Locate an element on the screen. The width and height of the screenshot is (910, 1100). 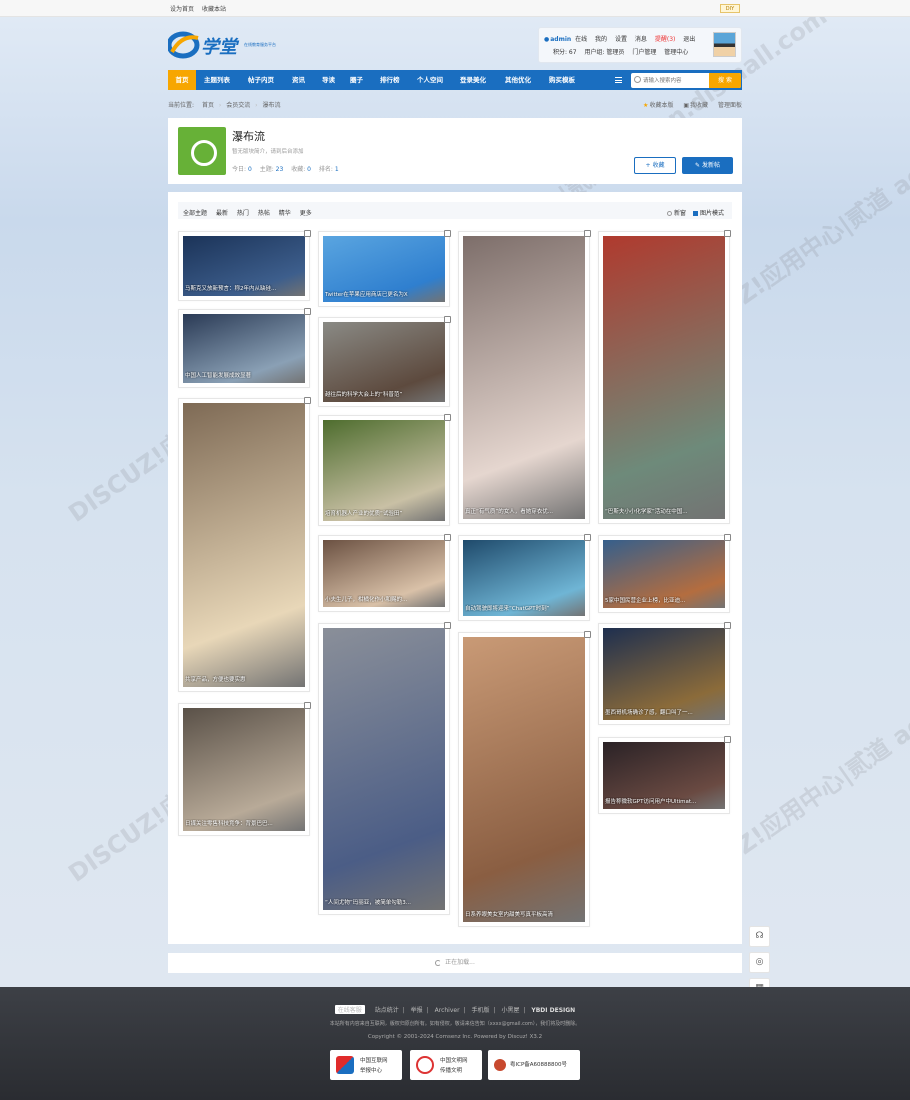
favorite-forum-button: + 收藏 is located at coordinates (655, 165).